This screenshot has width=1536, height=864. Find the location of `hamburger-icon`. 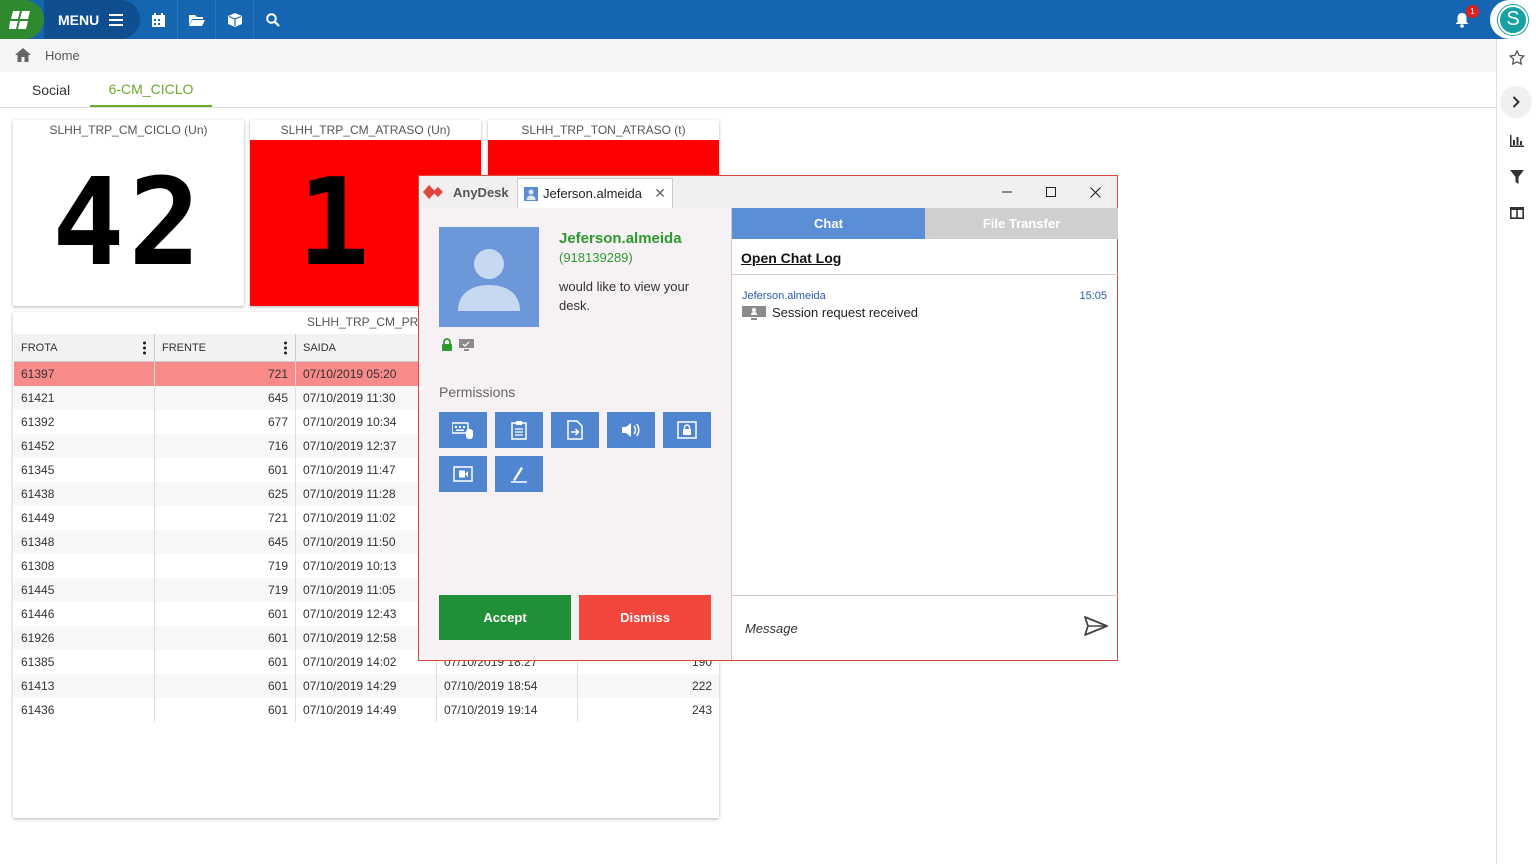

hamburger-icon is located at coordinates (116, 19).